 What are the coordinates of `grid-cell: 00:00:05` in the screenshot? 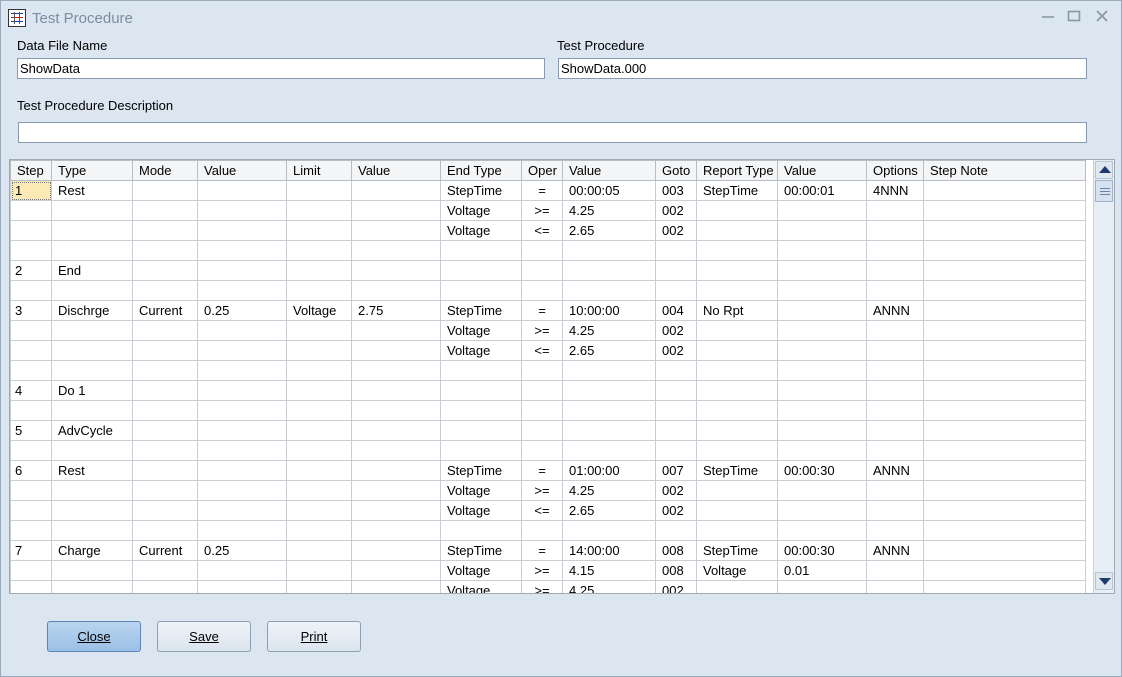 It's located at (609, 190).